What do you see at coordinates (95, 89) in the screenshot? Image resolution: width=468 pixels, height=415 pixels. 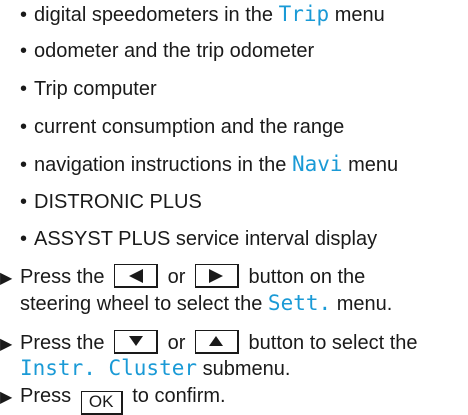 I see `bullet-text: Trip computer` at bounding box center [95, 89].